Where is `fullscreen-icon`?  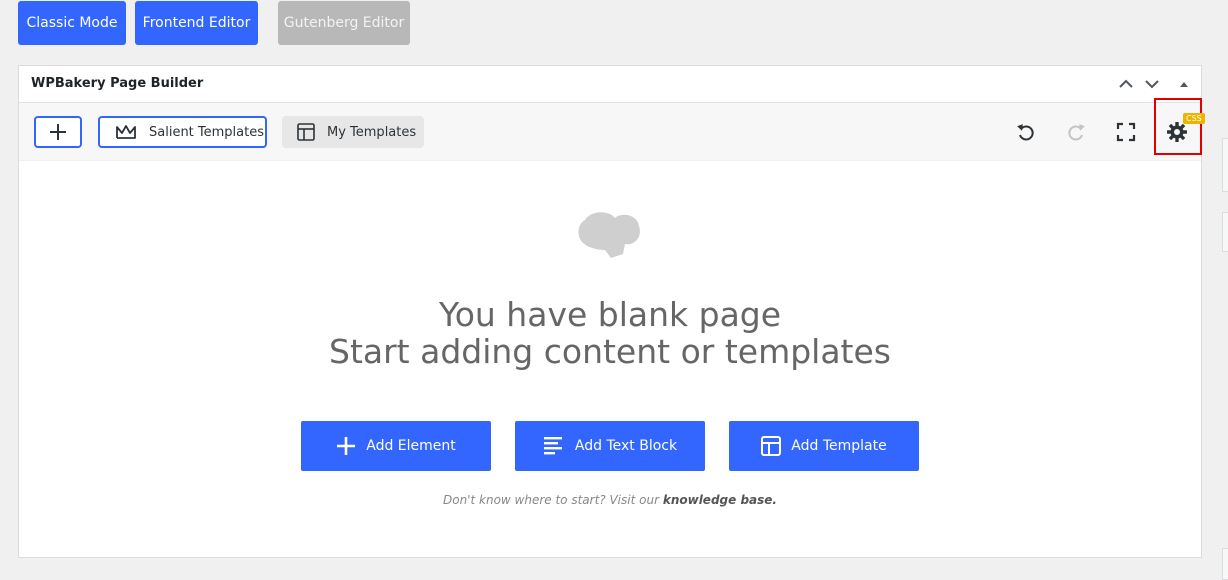
fullscreen-icon is located at coordinates (1126, 132).